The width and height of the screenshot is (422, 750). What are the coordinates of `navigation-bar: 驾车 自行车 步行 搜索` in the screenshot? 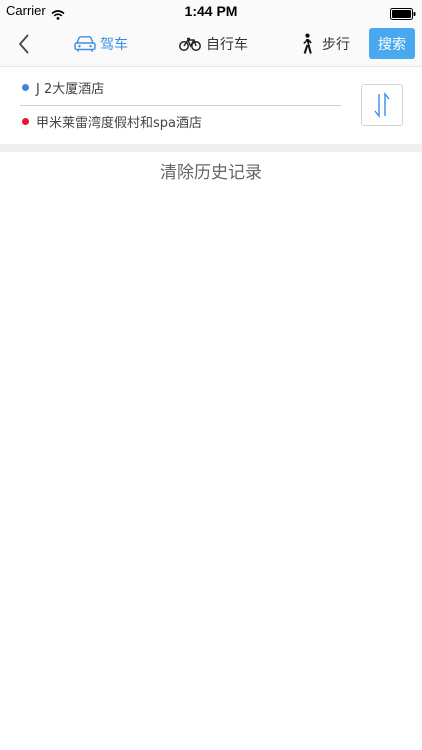 It's located at (211, 44).